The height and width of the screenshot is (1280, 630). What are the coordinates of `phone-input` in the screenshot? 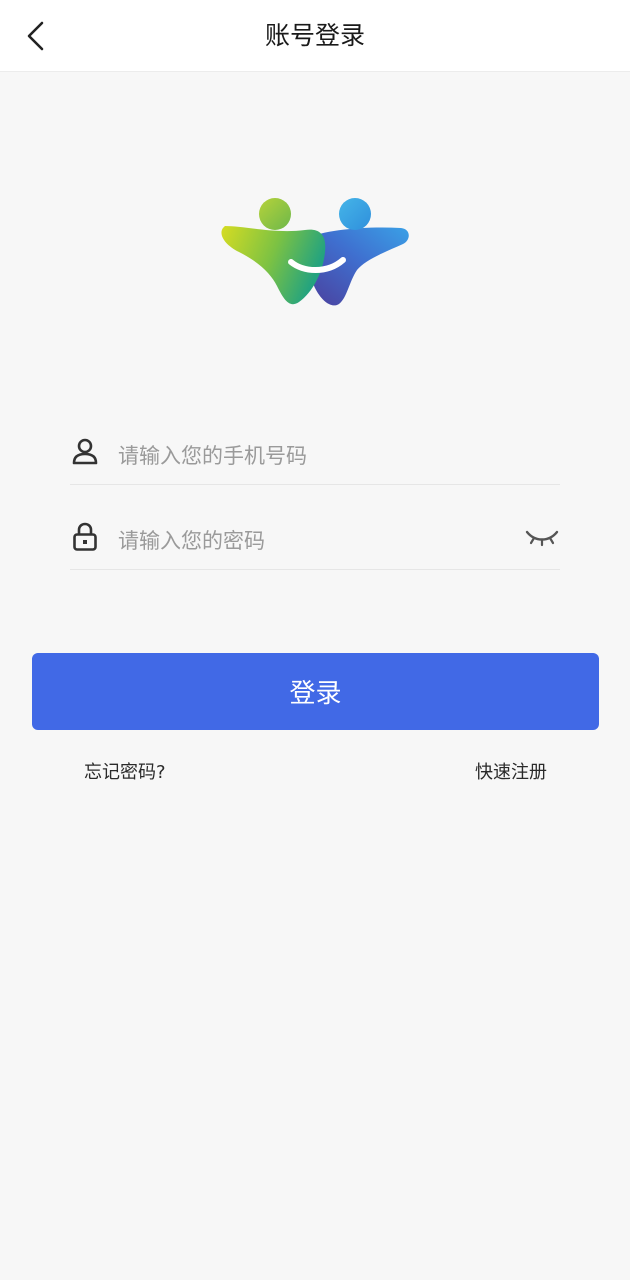 It's located at (318, 456).